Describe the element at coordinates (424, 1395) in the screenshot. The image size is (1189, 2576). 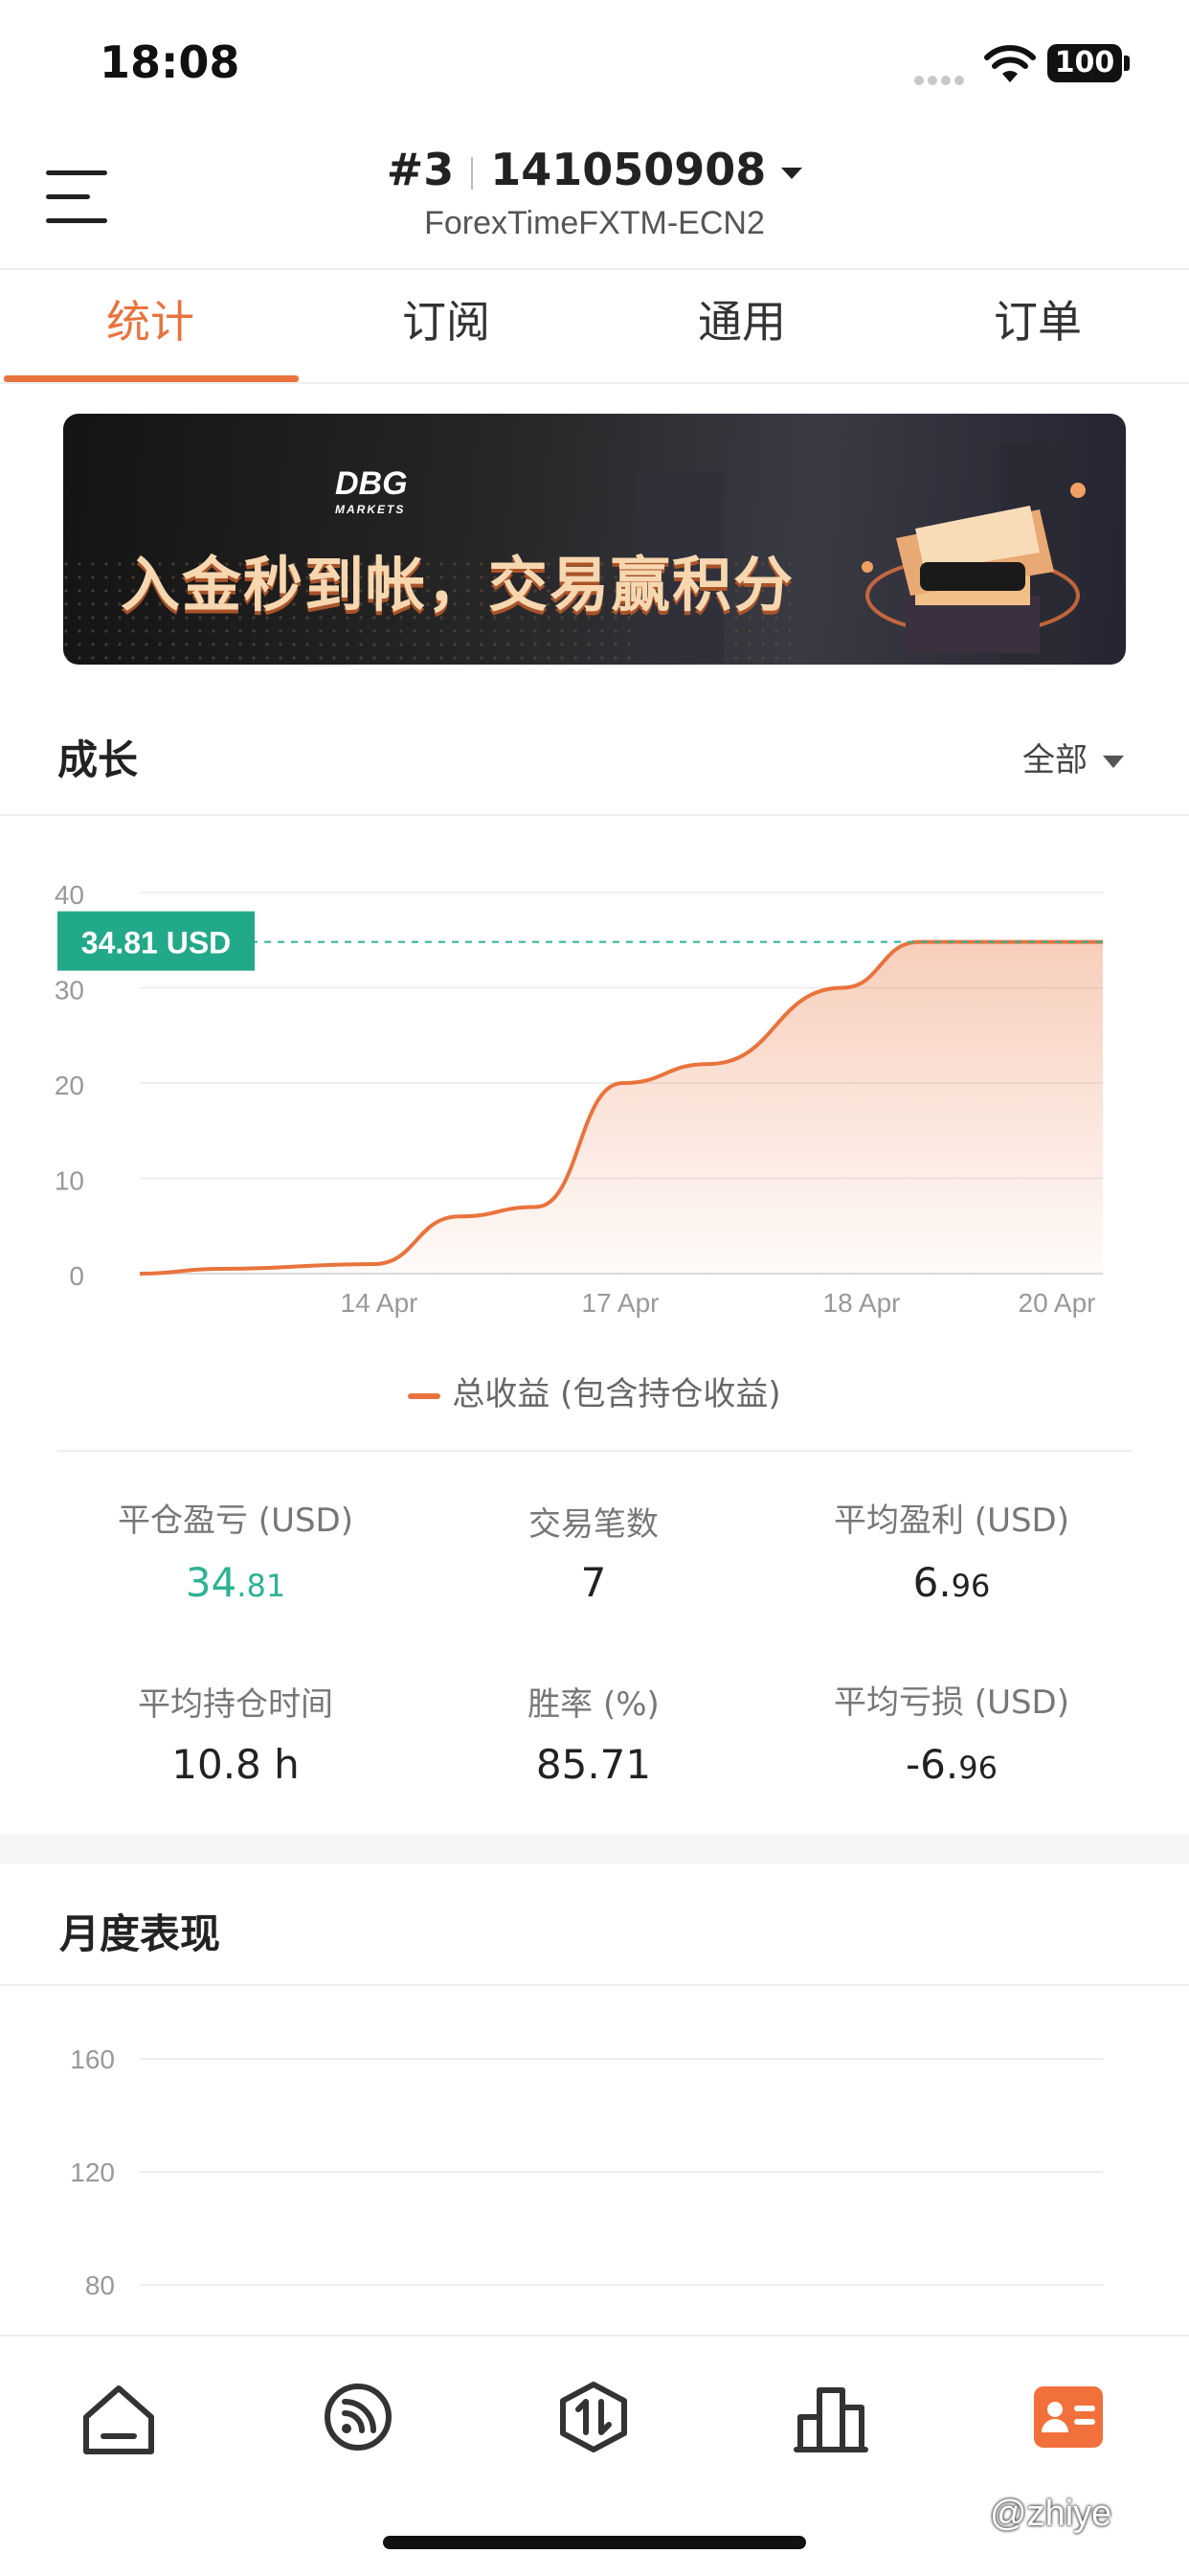
I see `legend-swatch` at that location.